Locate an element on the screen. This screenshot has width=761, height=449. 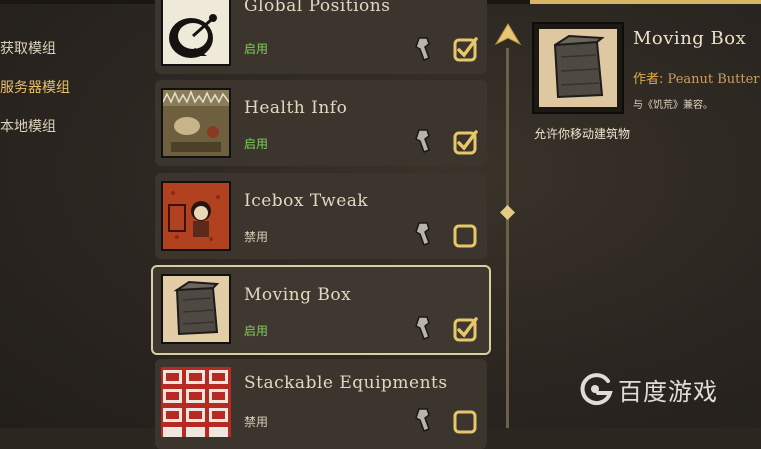
mod-name: Icebox Tweak is located at coordinates (306, 201).